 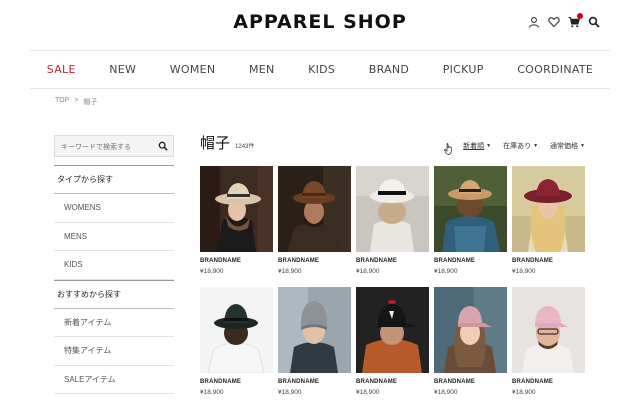 What do you see at coordinates (564, 146) in the screenshot?
I see `sort-price-label: 通常価格` at bounding box center [564, 146].